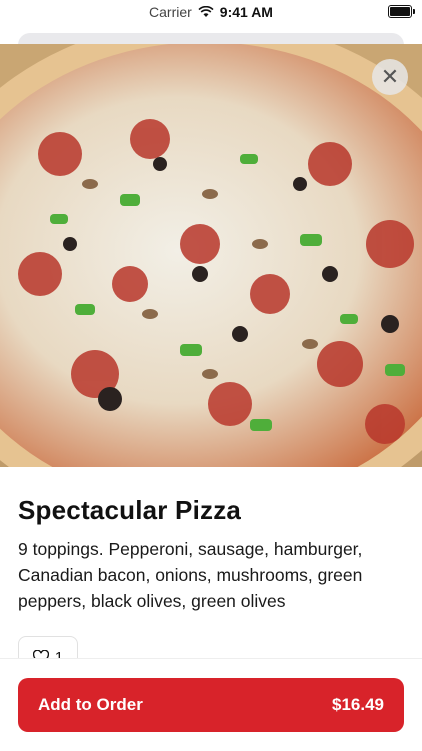 The width and height of the screenshot is (422, 751). What do you see at coordinates (130, 510) in the screenshot?
I see `item-title: Spectacular Pizza` at bounding box center [130, 510].